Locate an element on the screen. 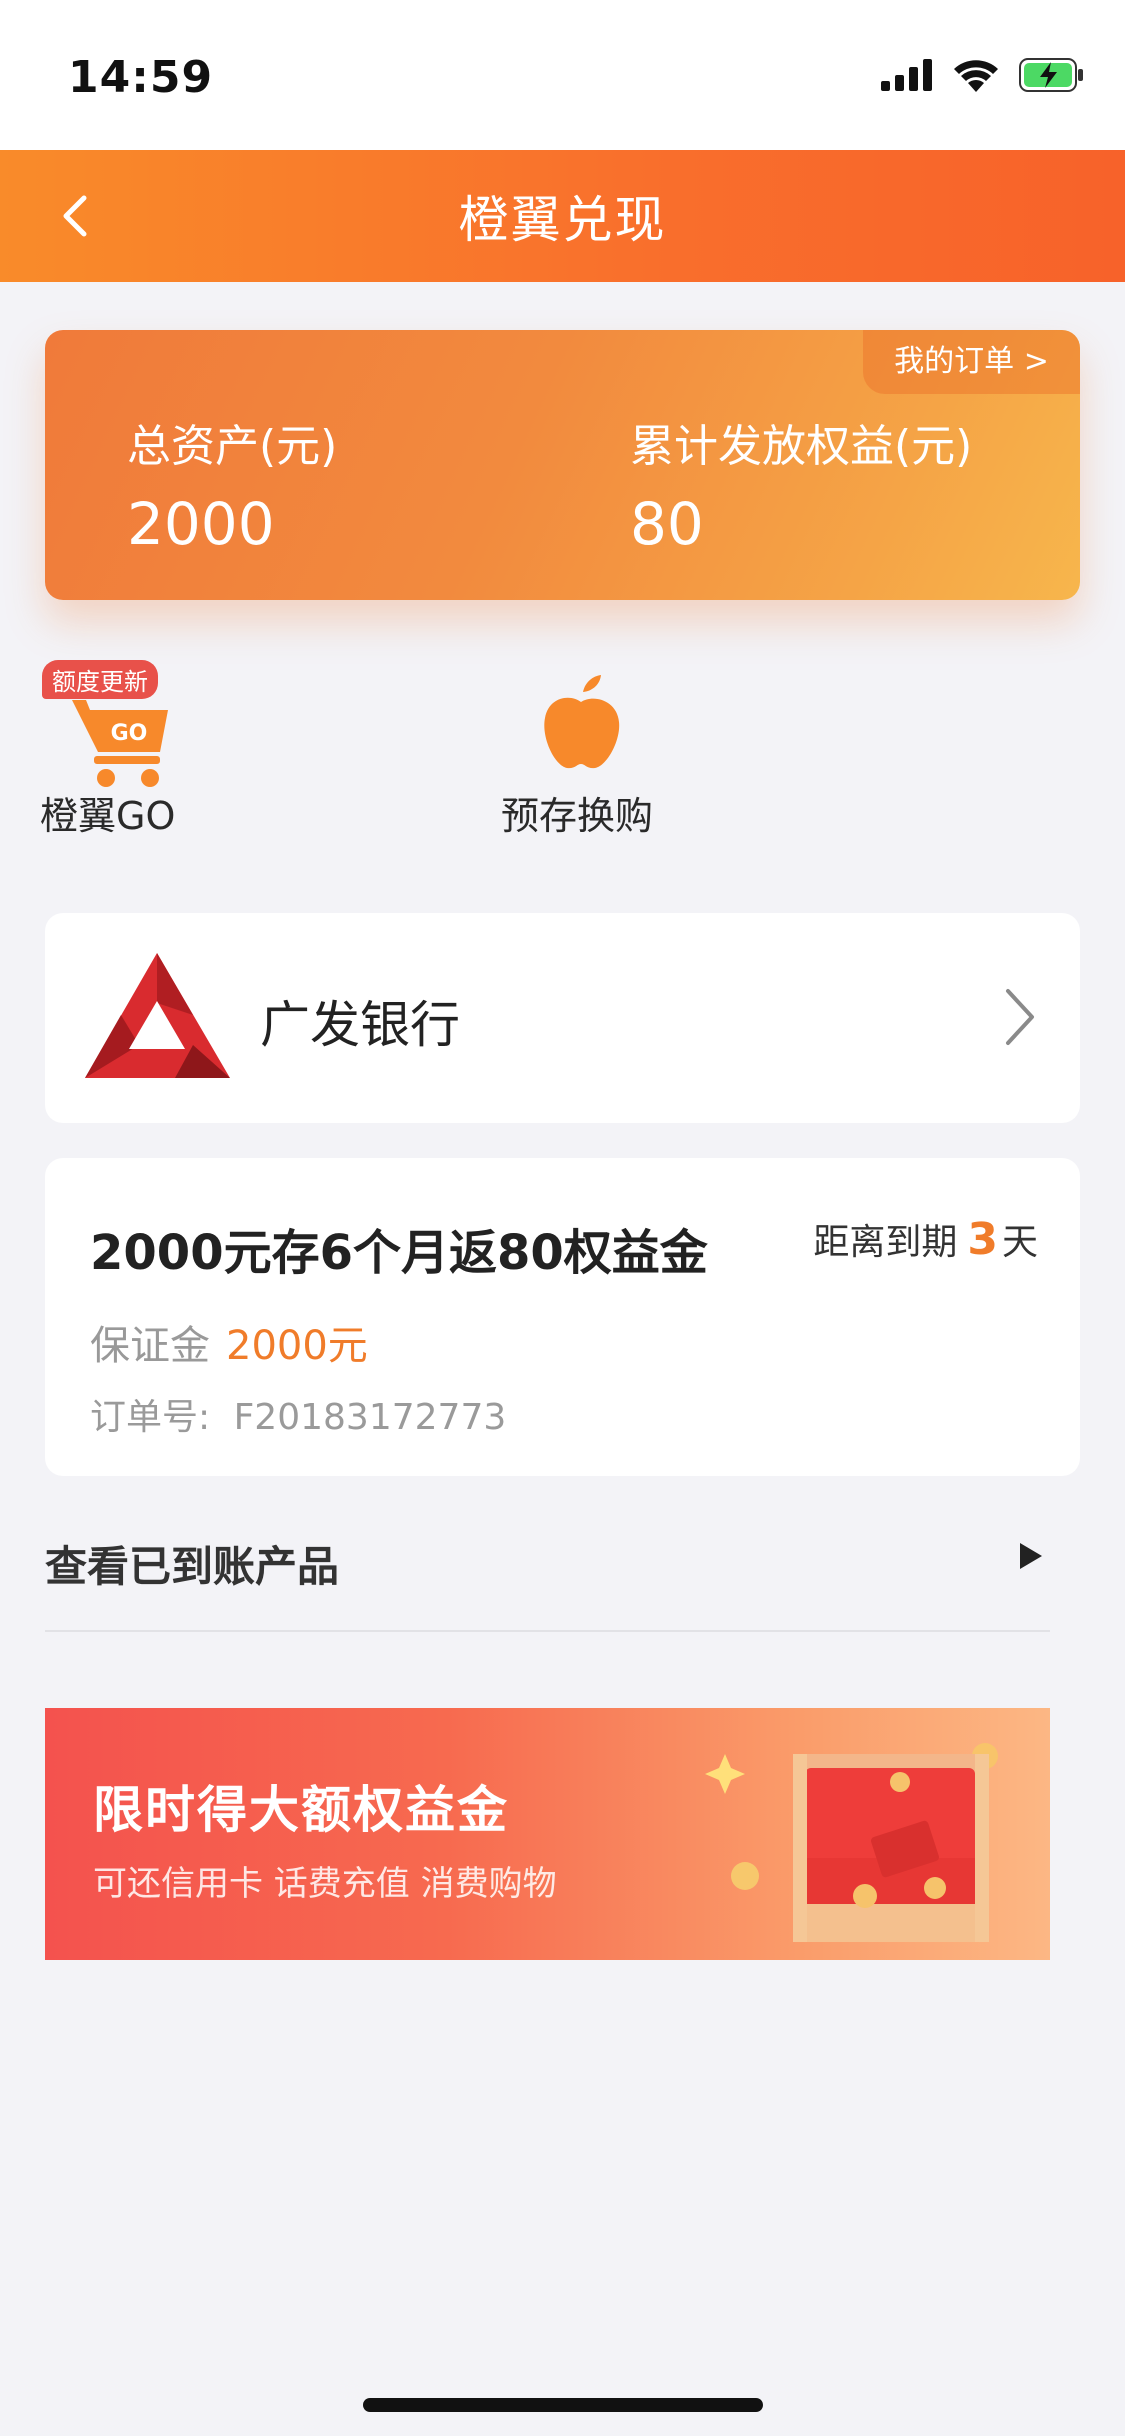 This screenshot has width=1125, height=2436. arrived-products-label: 查看已到账产品 is located at coordinates (192, 1566).